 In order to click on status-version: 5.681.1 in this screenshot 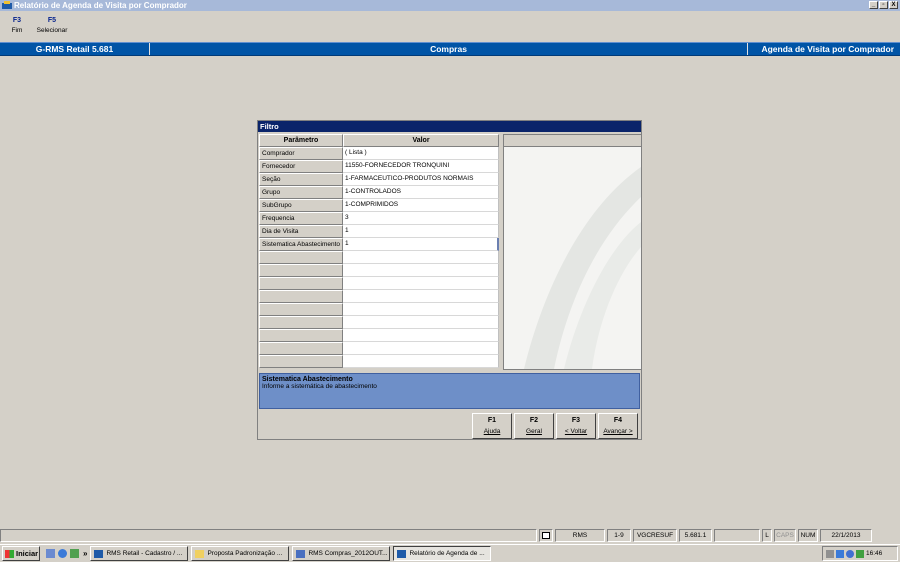, I will do `click(695, 535)`.